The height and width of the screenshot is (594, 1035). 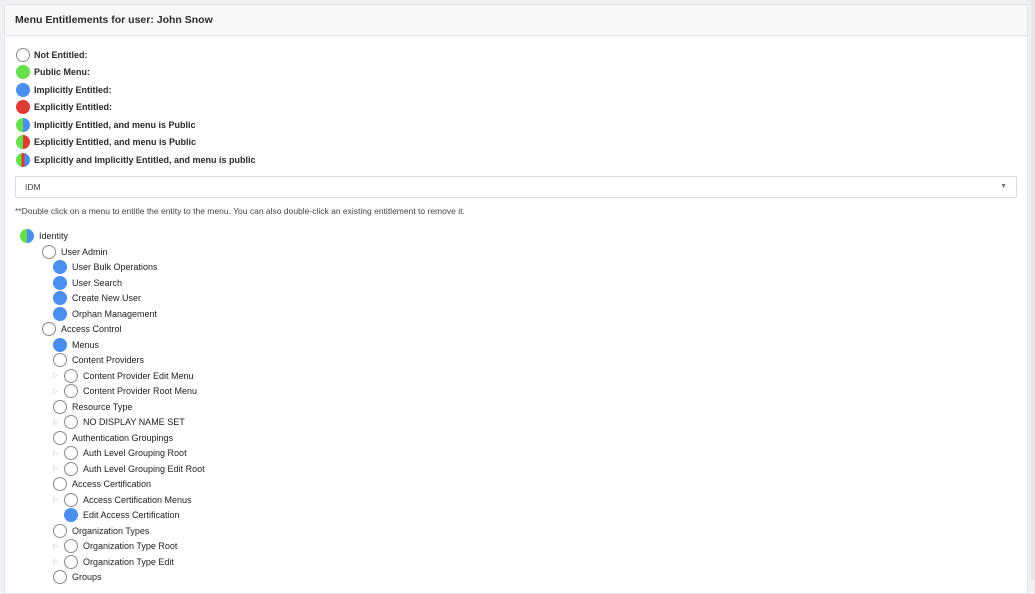 What do you see at coordinates (111, 530) in the screenshot?
I see `menu-tree-node-label: Organization Types` at bounding box center [111, 530].